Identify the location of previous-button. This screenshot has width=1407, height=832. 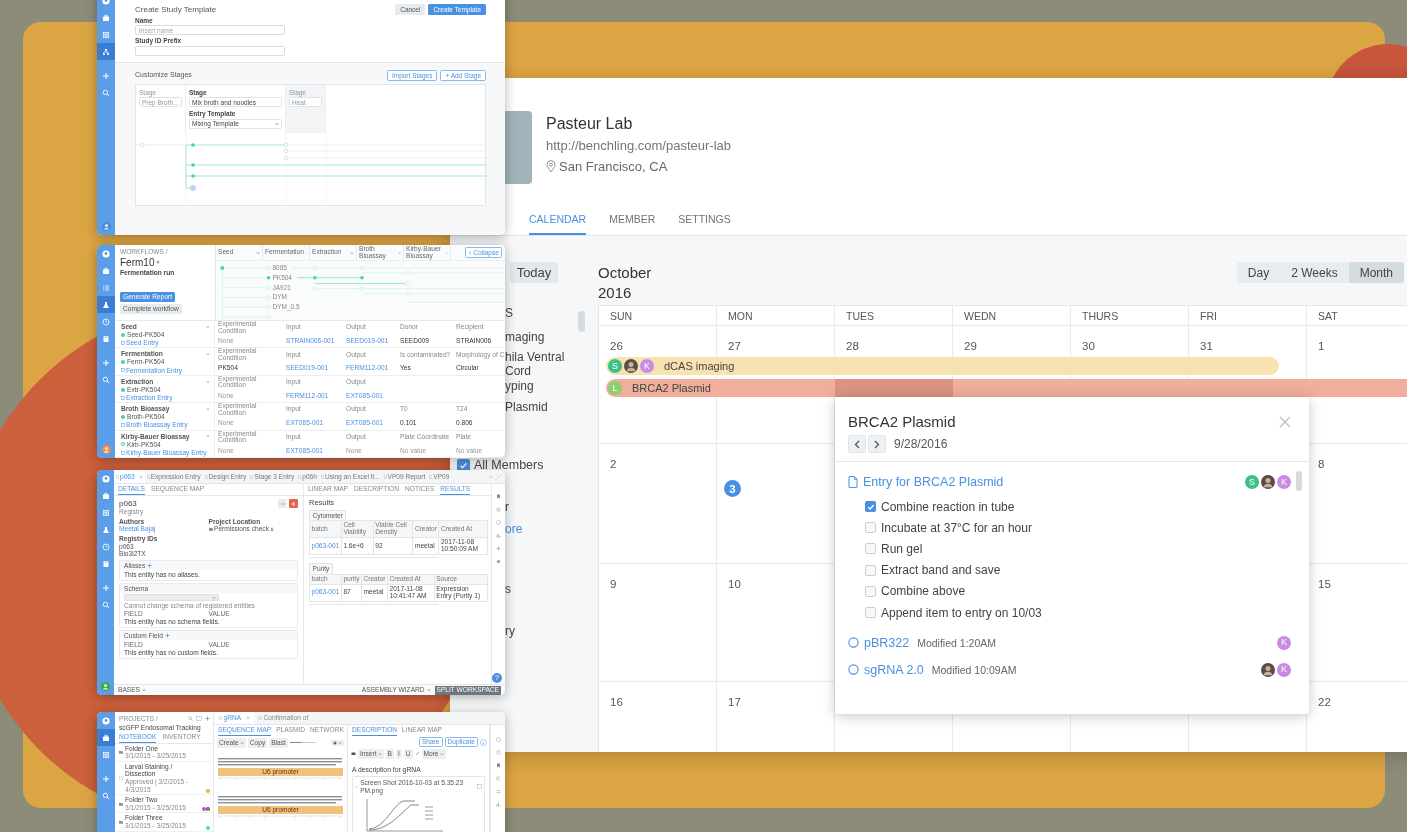
(857, 444).